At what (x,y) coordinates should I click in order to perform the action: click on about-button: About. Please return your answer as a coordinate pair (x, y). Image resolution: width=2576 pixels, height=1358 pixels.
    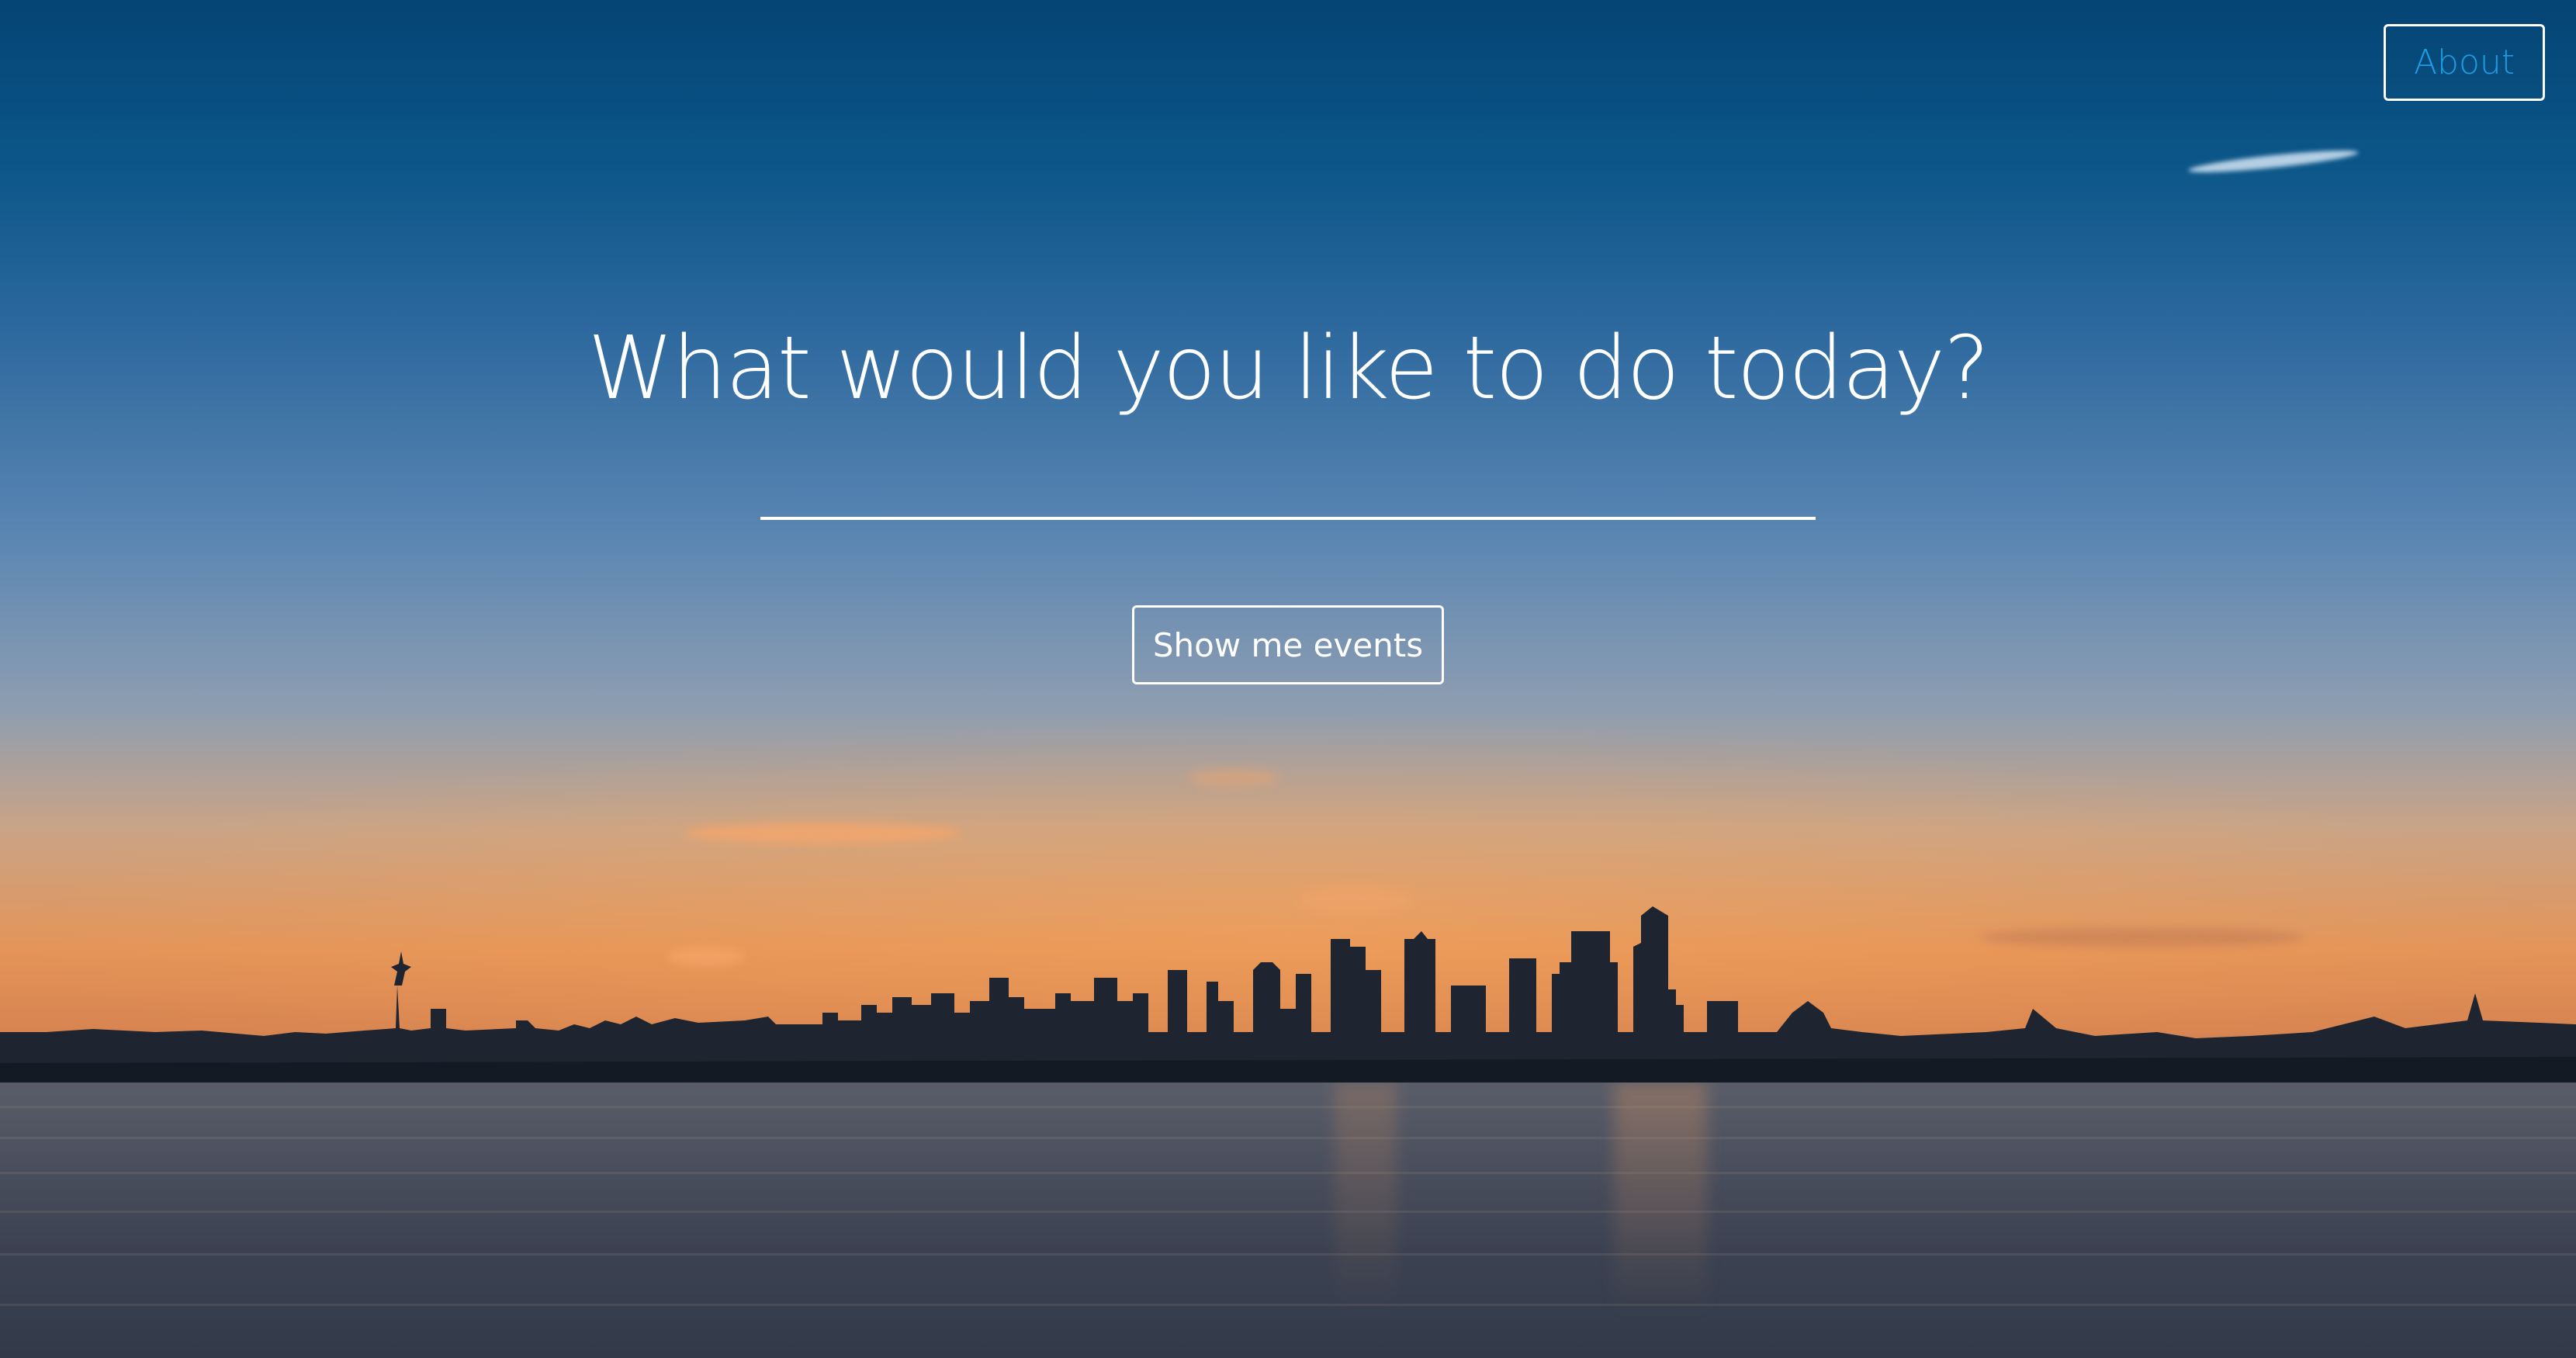
    Looking at the image, I should click on (2464, 62).